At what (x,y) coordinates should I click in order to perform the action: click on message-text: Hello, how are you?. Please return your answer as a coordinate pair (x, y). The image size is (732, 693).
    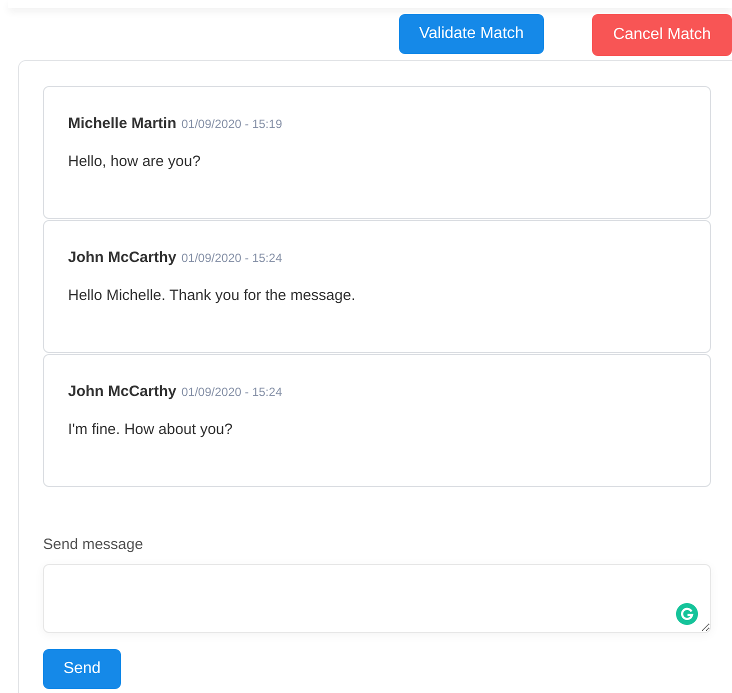
    Looking at the image, I should click on (135, 161).